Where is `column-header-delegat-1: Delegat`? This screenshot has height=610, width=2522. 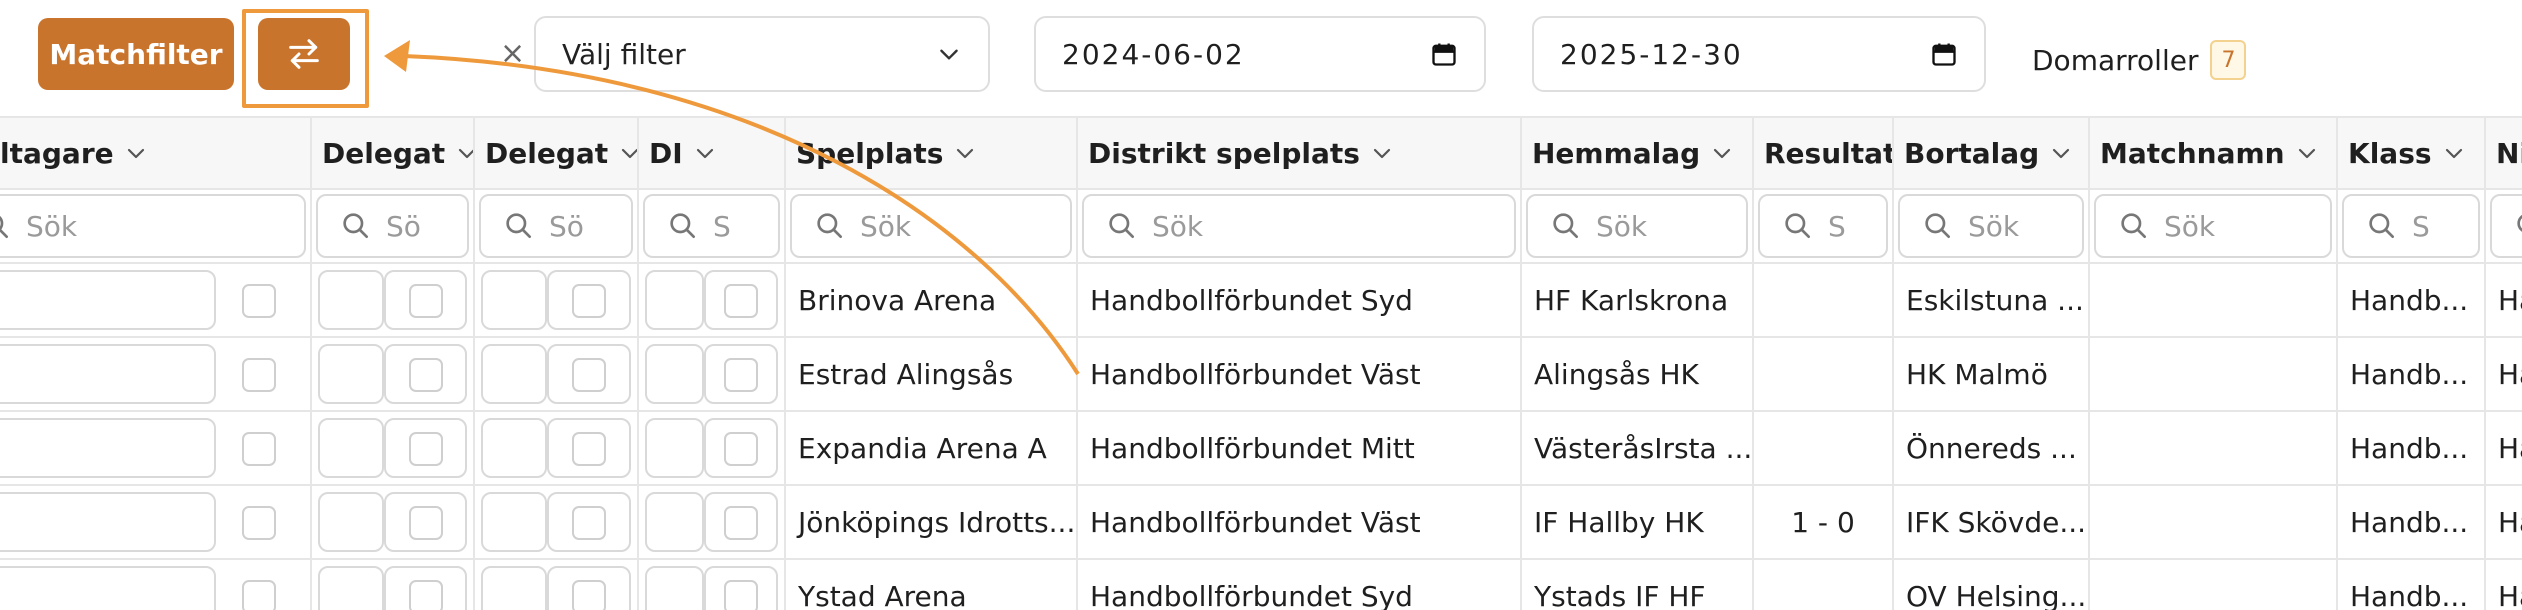
column-header-delegat-1: Delegat is located at coordinates (393, 153).